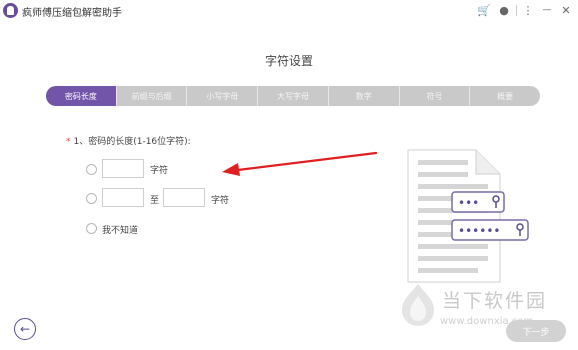  I want to click on step-password-length: 密码长度, so click(81, 96).